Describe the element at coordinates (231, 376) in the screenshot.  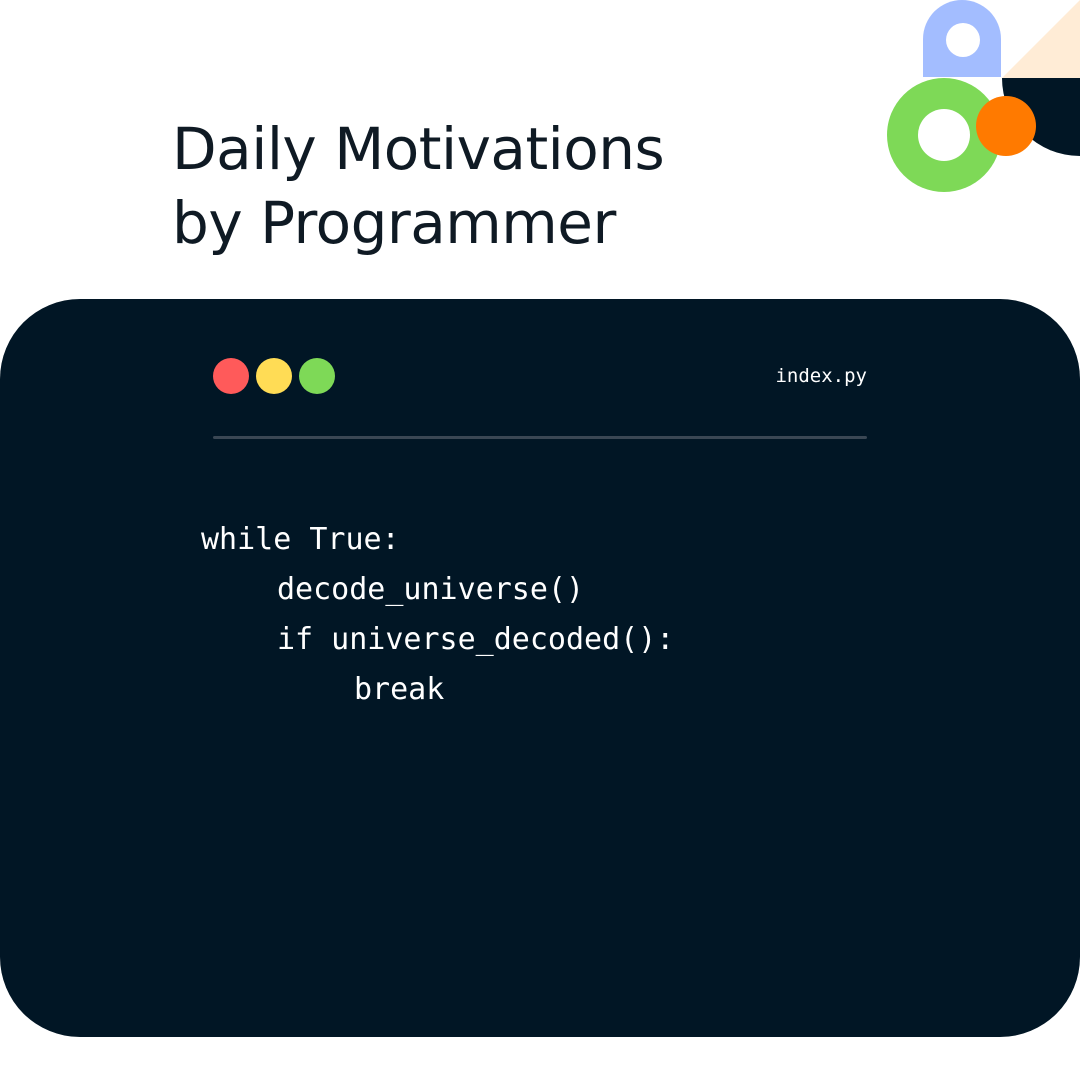
I see `close-window-dot` at that location.